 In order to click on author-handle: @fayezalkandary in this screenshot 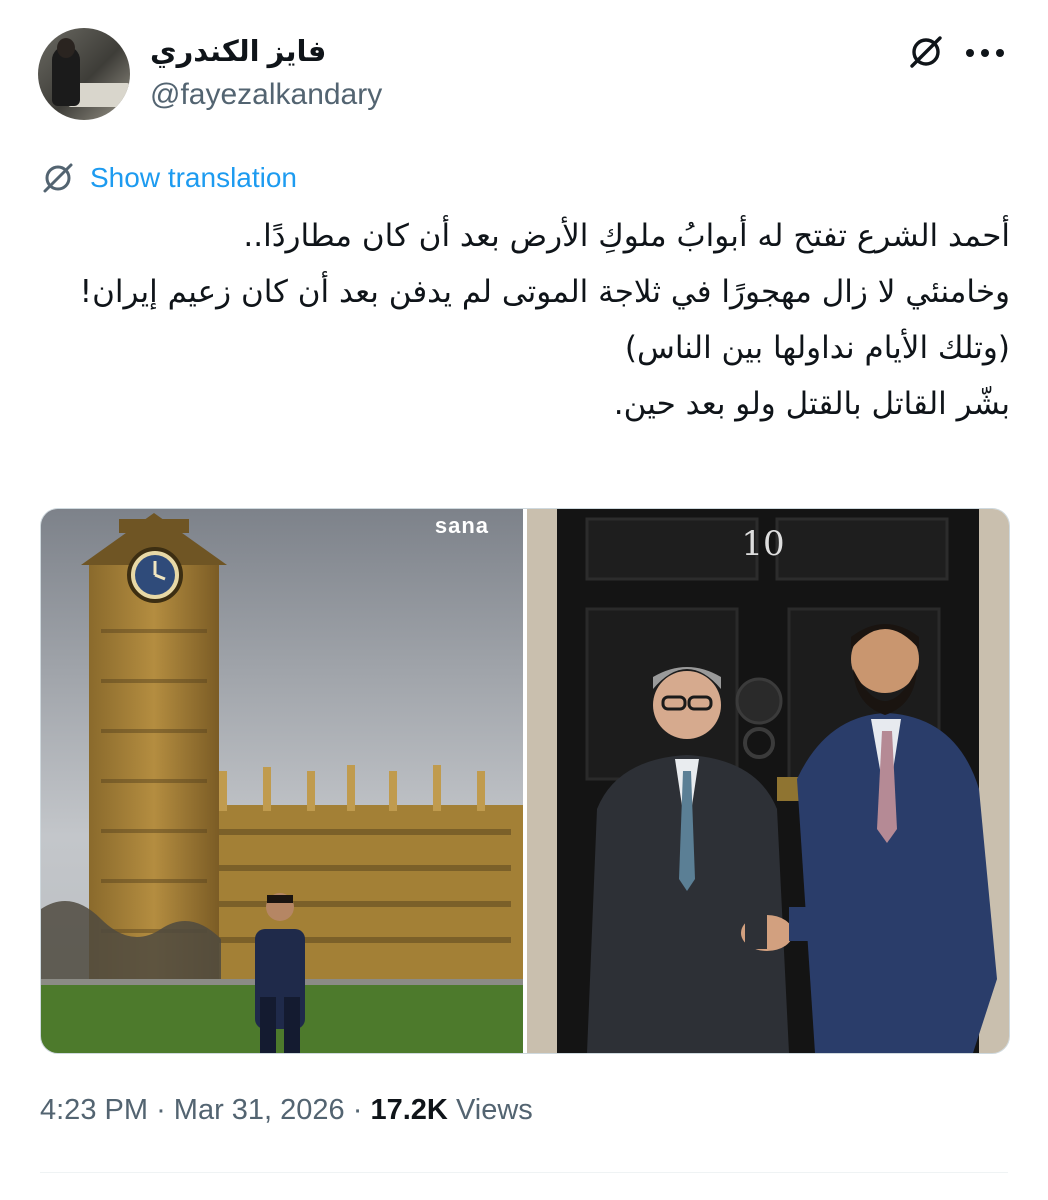, I will do `click(266, 95)`.